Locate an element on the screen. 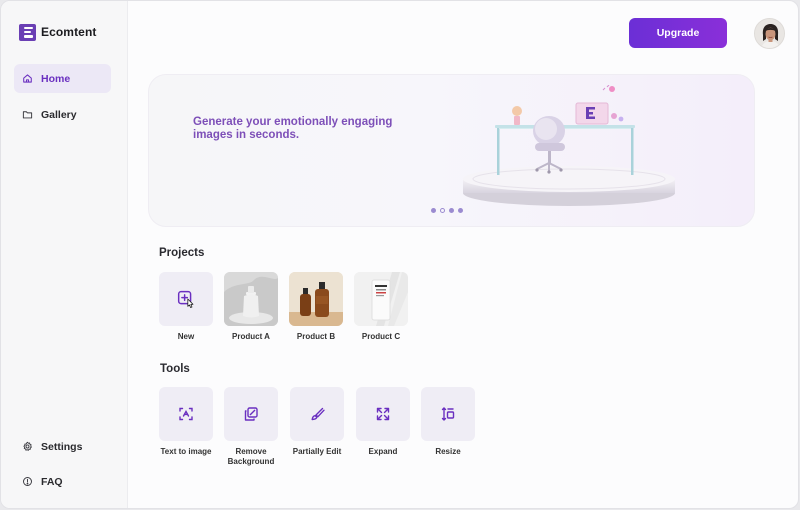 The image size is (800, 510). help-icon is located at coordinates (27, 481).